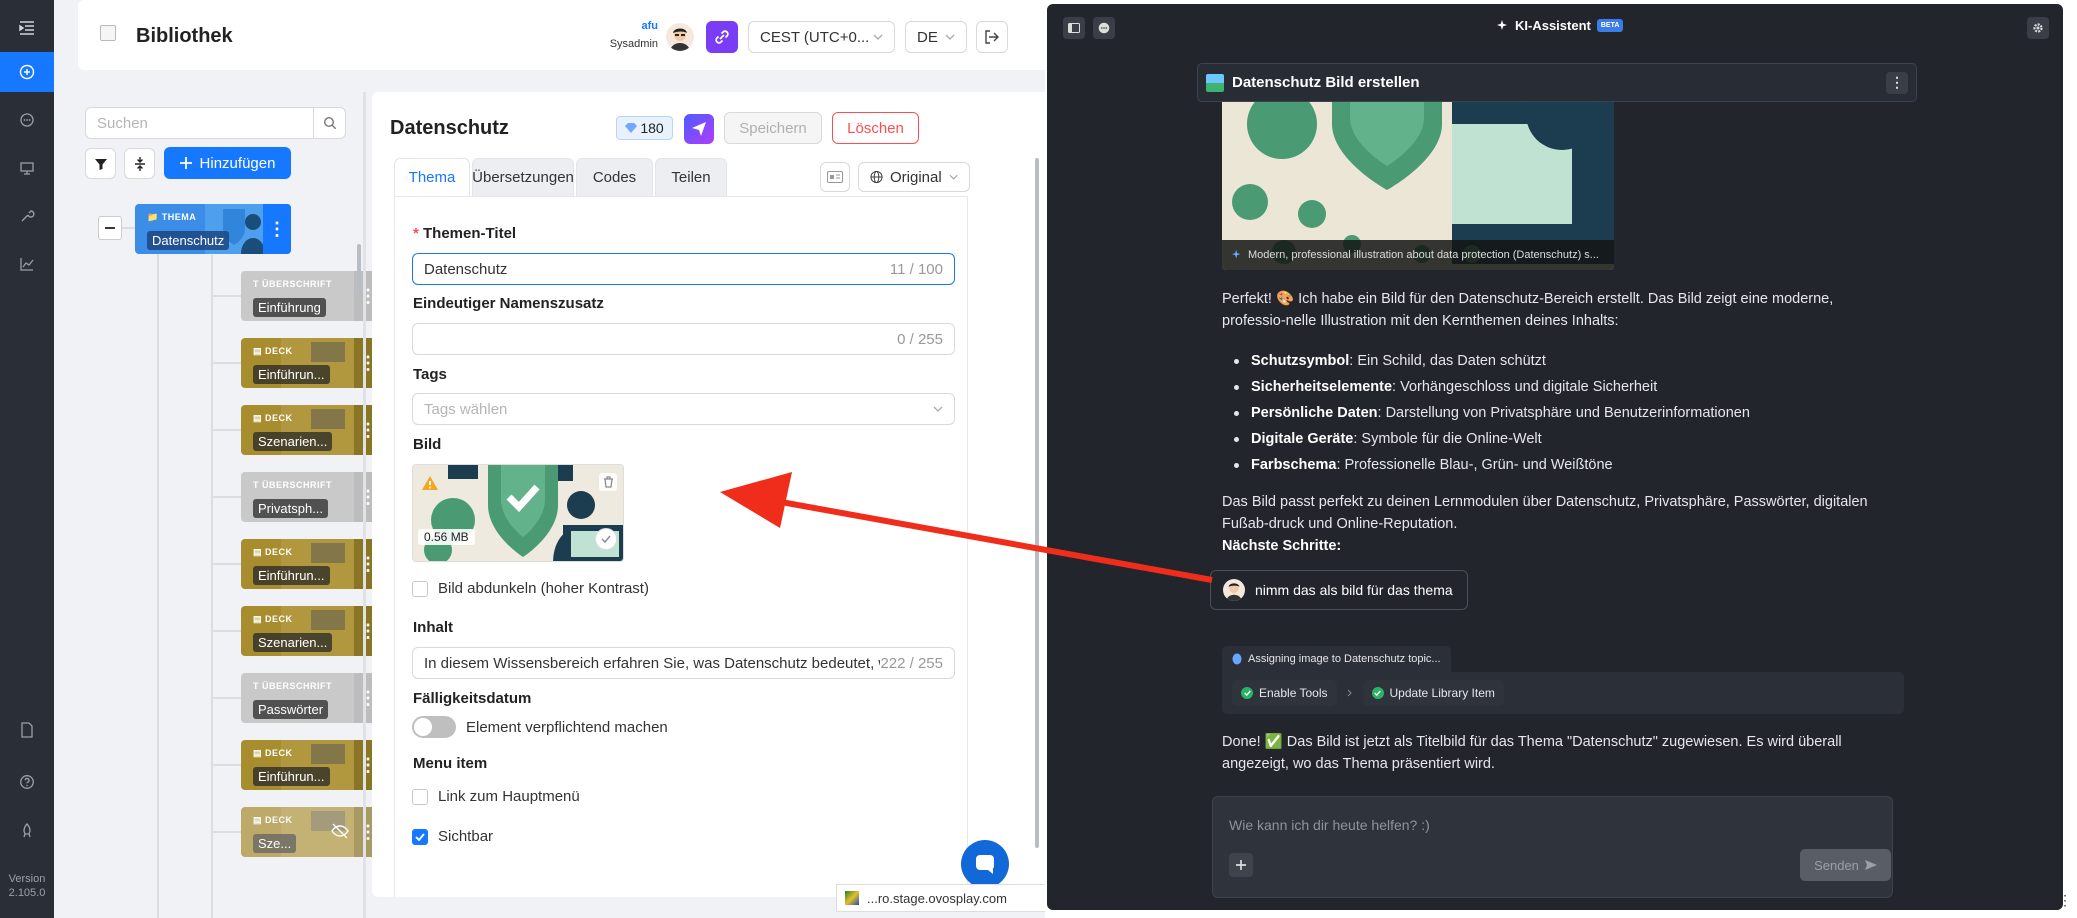 This screenshot has height=918, width=2077. Describe the element at coordinates (1282, 546) in the screenshot. I see `next-steps-heading: Nächste Schritte:` at that location.